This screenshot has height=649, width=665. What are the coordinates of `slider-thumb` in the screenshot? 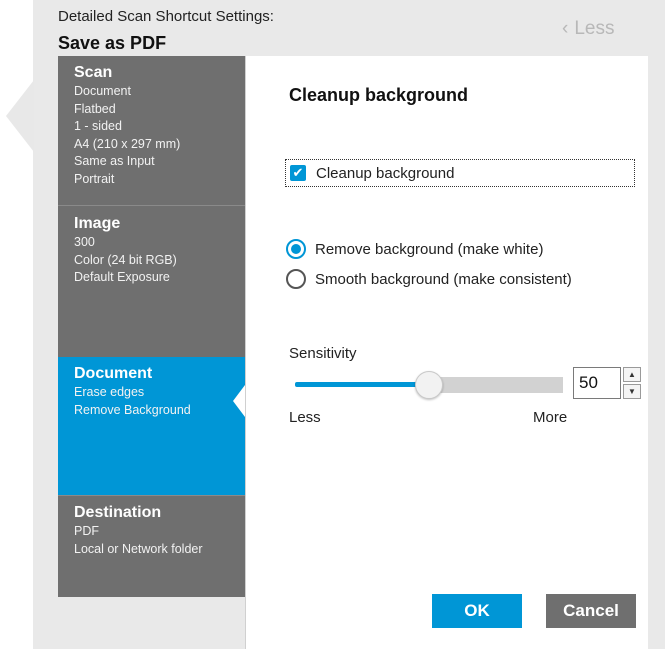 It's located at (429, 385).